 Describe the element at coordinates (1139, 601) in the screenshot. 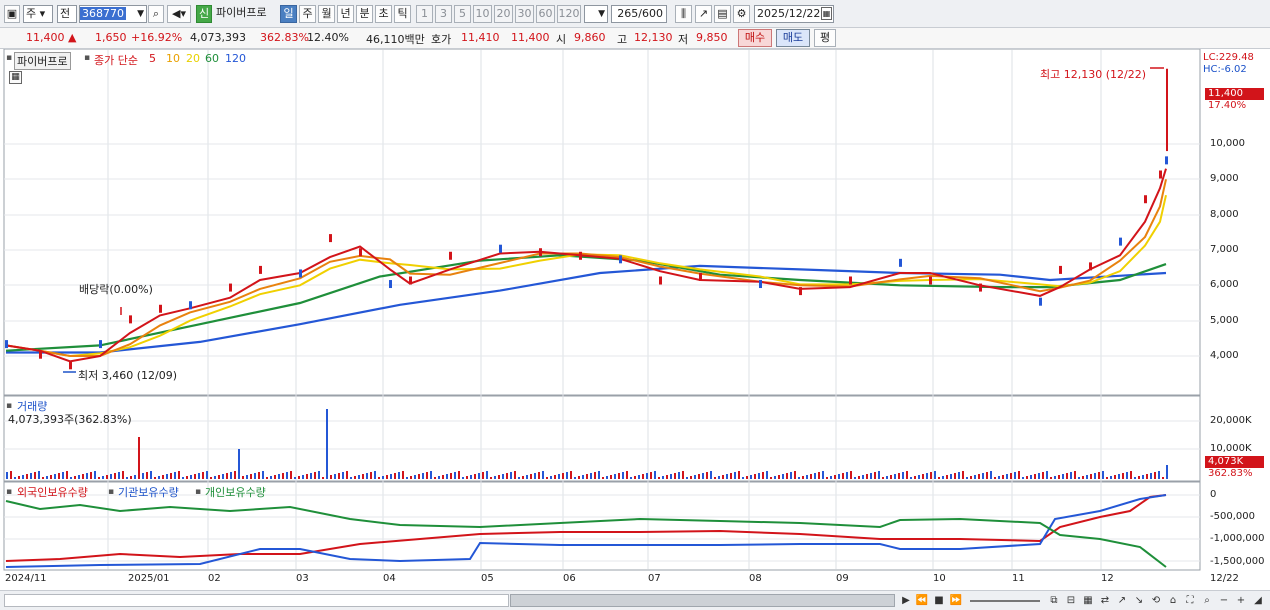

I see `arrow-down-icon: ↘` at that location.